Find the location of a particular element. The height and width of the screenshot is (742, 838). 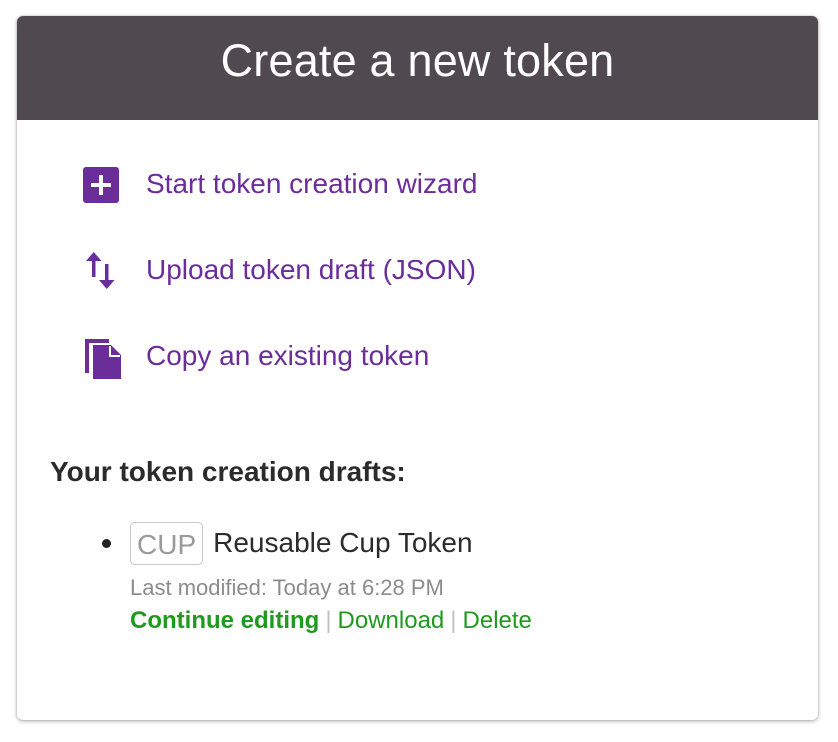

import-export-icon is located at coordinates (104, 270).